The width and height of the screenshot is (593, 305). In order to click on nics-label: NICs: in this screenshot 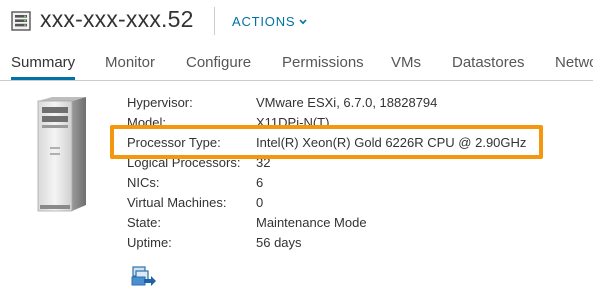, I will do `click(143, 182)`.